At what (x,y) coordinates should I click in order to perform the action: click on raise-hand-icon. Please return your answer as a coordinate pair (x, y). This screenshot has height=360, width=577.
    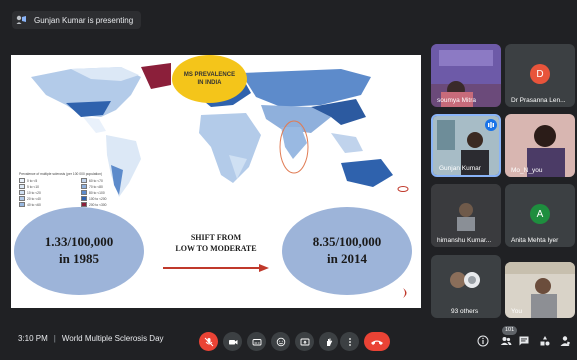
    Looking at the image, I should click on (329, 342).